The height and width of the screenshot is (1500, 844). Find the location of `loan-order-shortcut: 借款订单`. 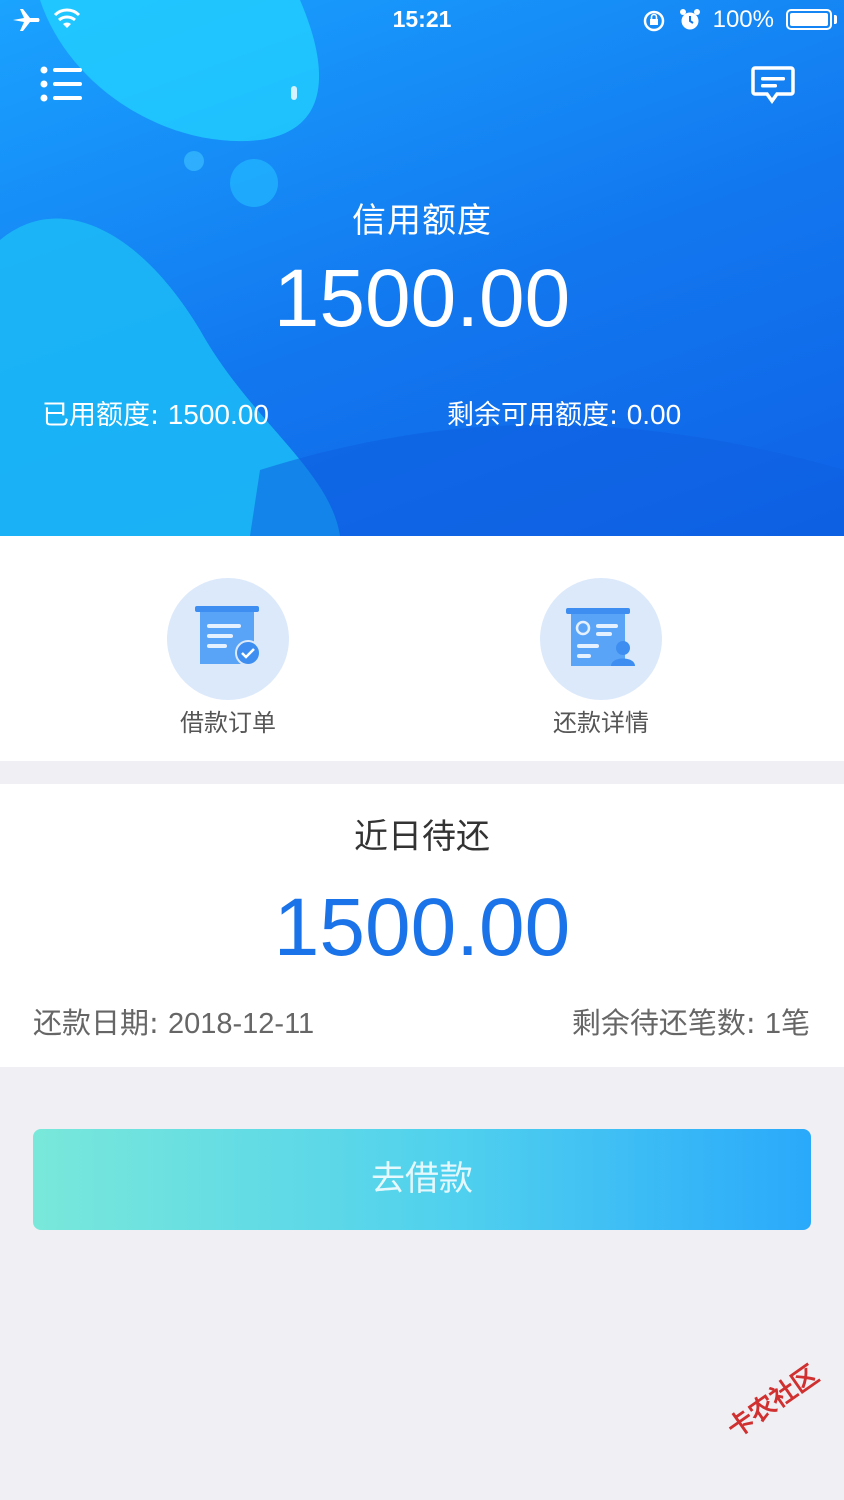

loan-order-shortcut: 借款订单 is located at coordinates (228, 658).